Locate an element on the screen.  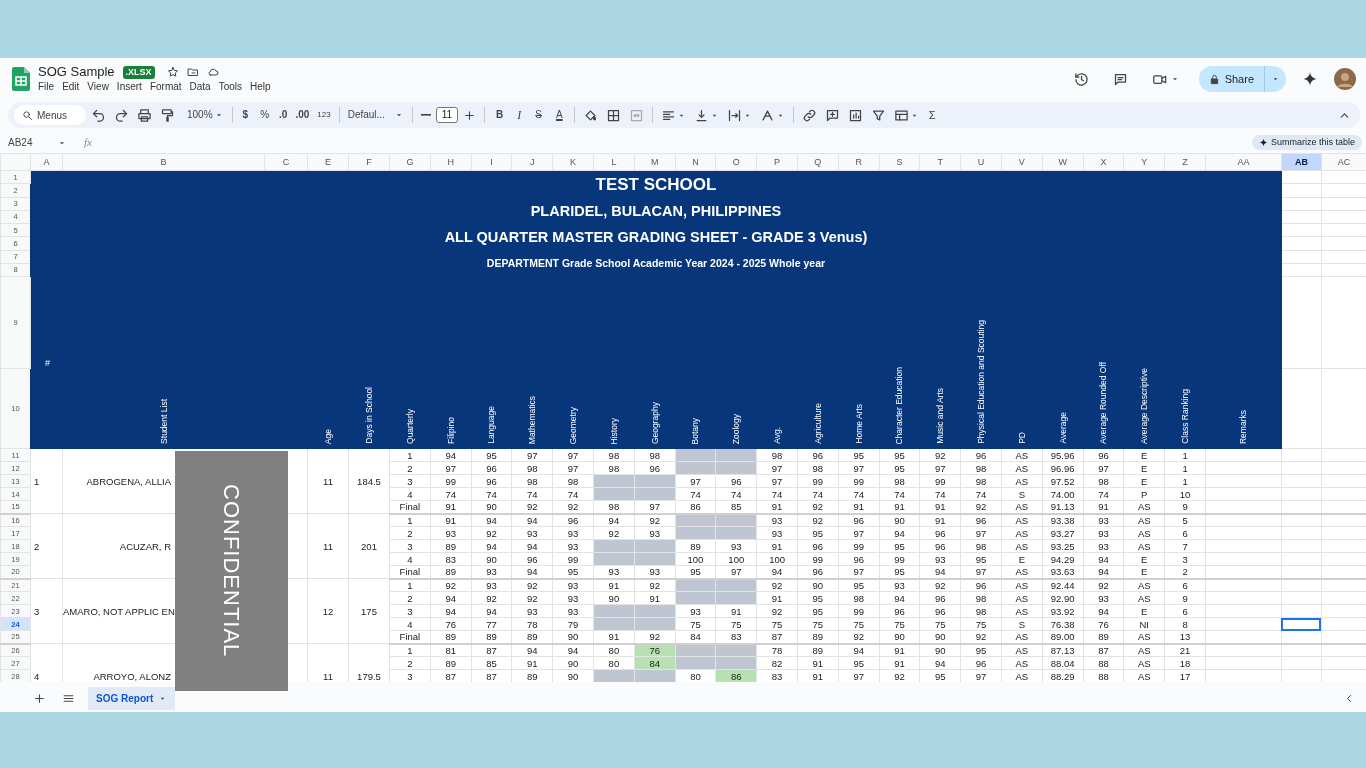
decrease-decimal-button: .0 is located at coordinates (283, 115).